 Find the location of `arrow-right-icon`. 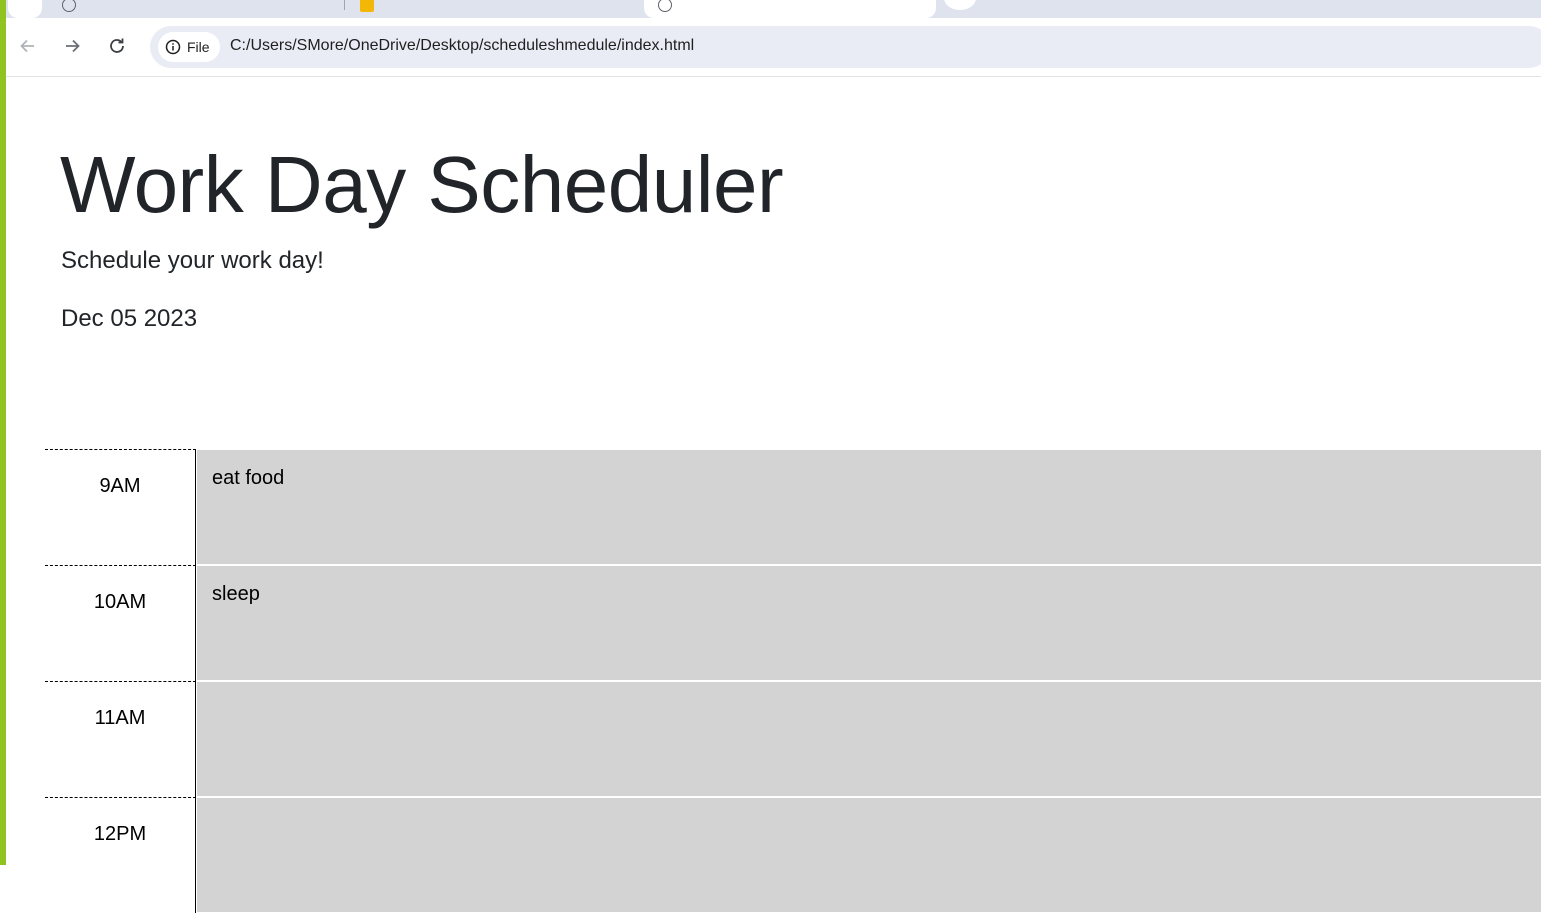

arrow-right-icon is located at coordinates (73, 46).